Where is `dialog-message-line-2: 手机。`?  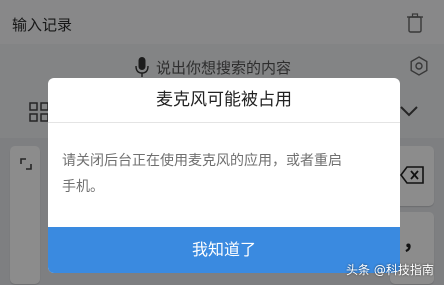
dialog-message-line-2: 手机。 is located at coordinates (83, 187).